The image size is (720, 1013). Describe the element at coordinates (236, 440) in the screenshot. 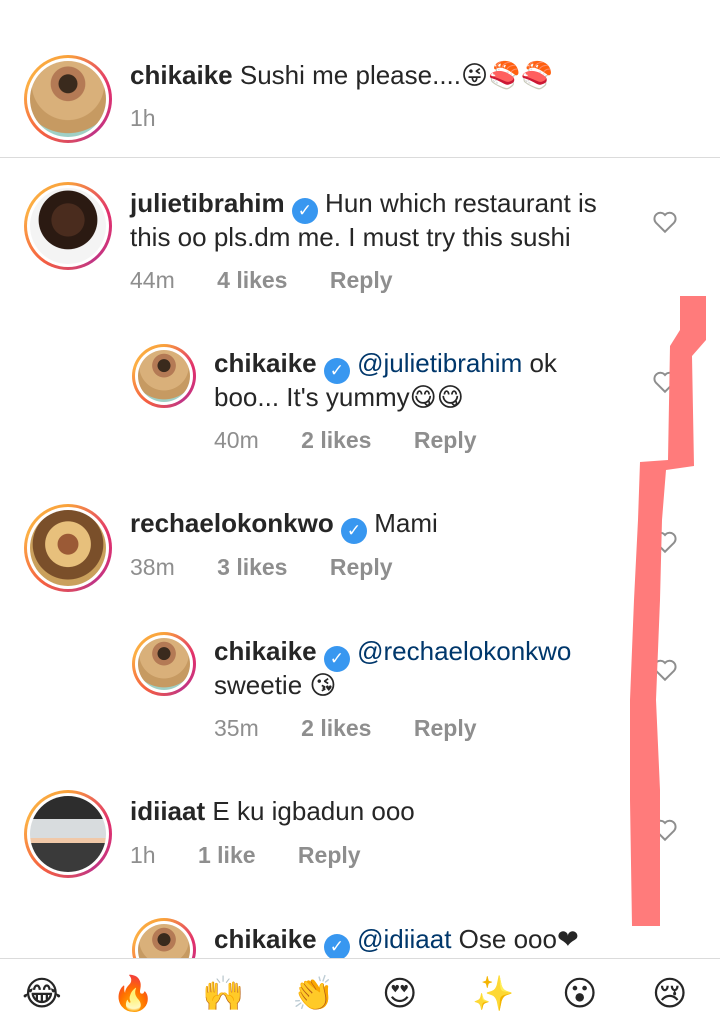

I see `reply-time: 40m` at that location.